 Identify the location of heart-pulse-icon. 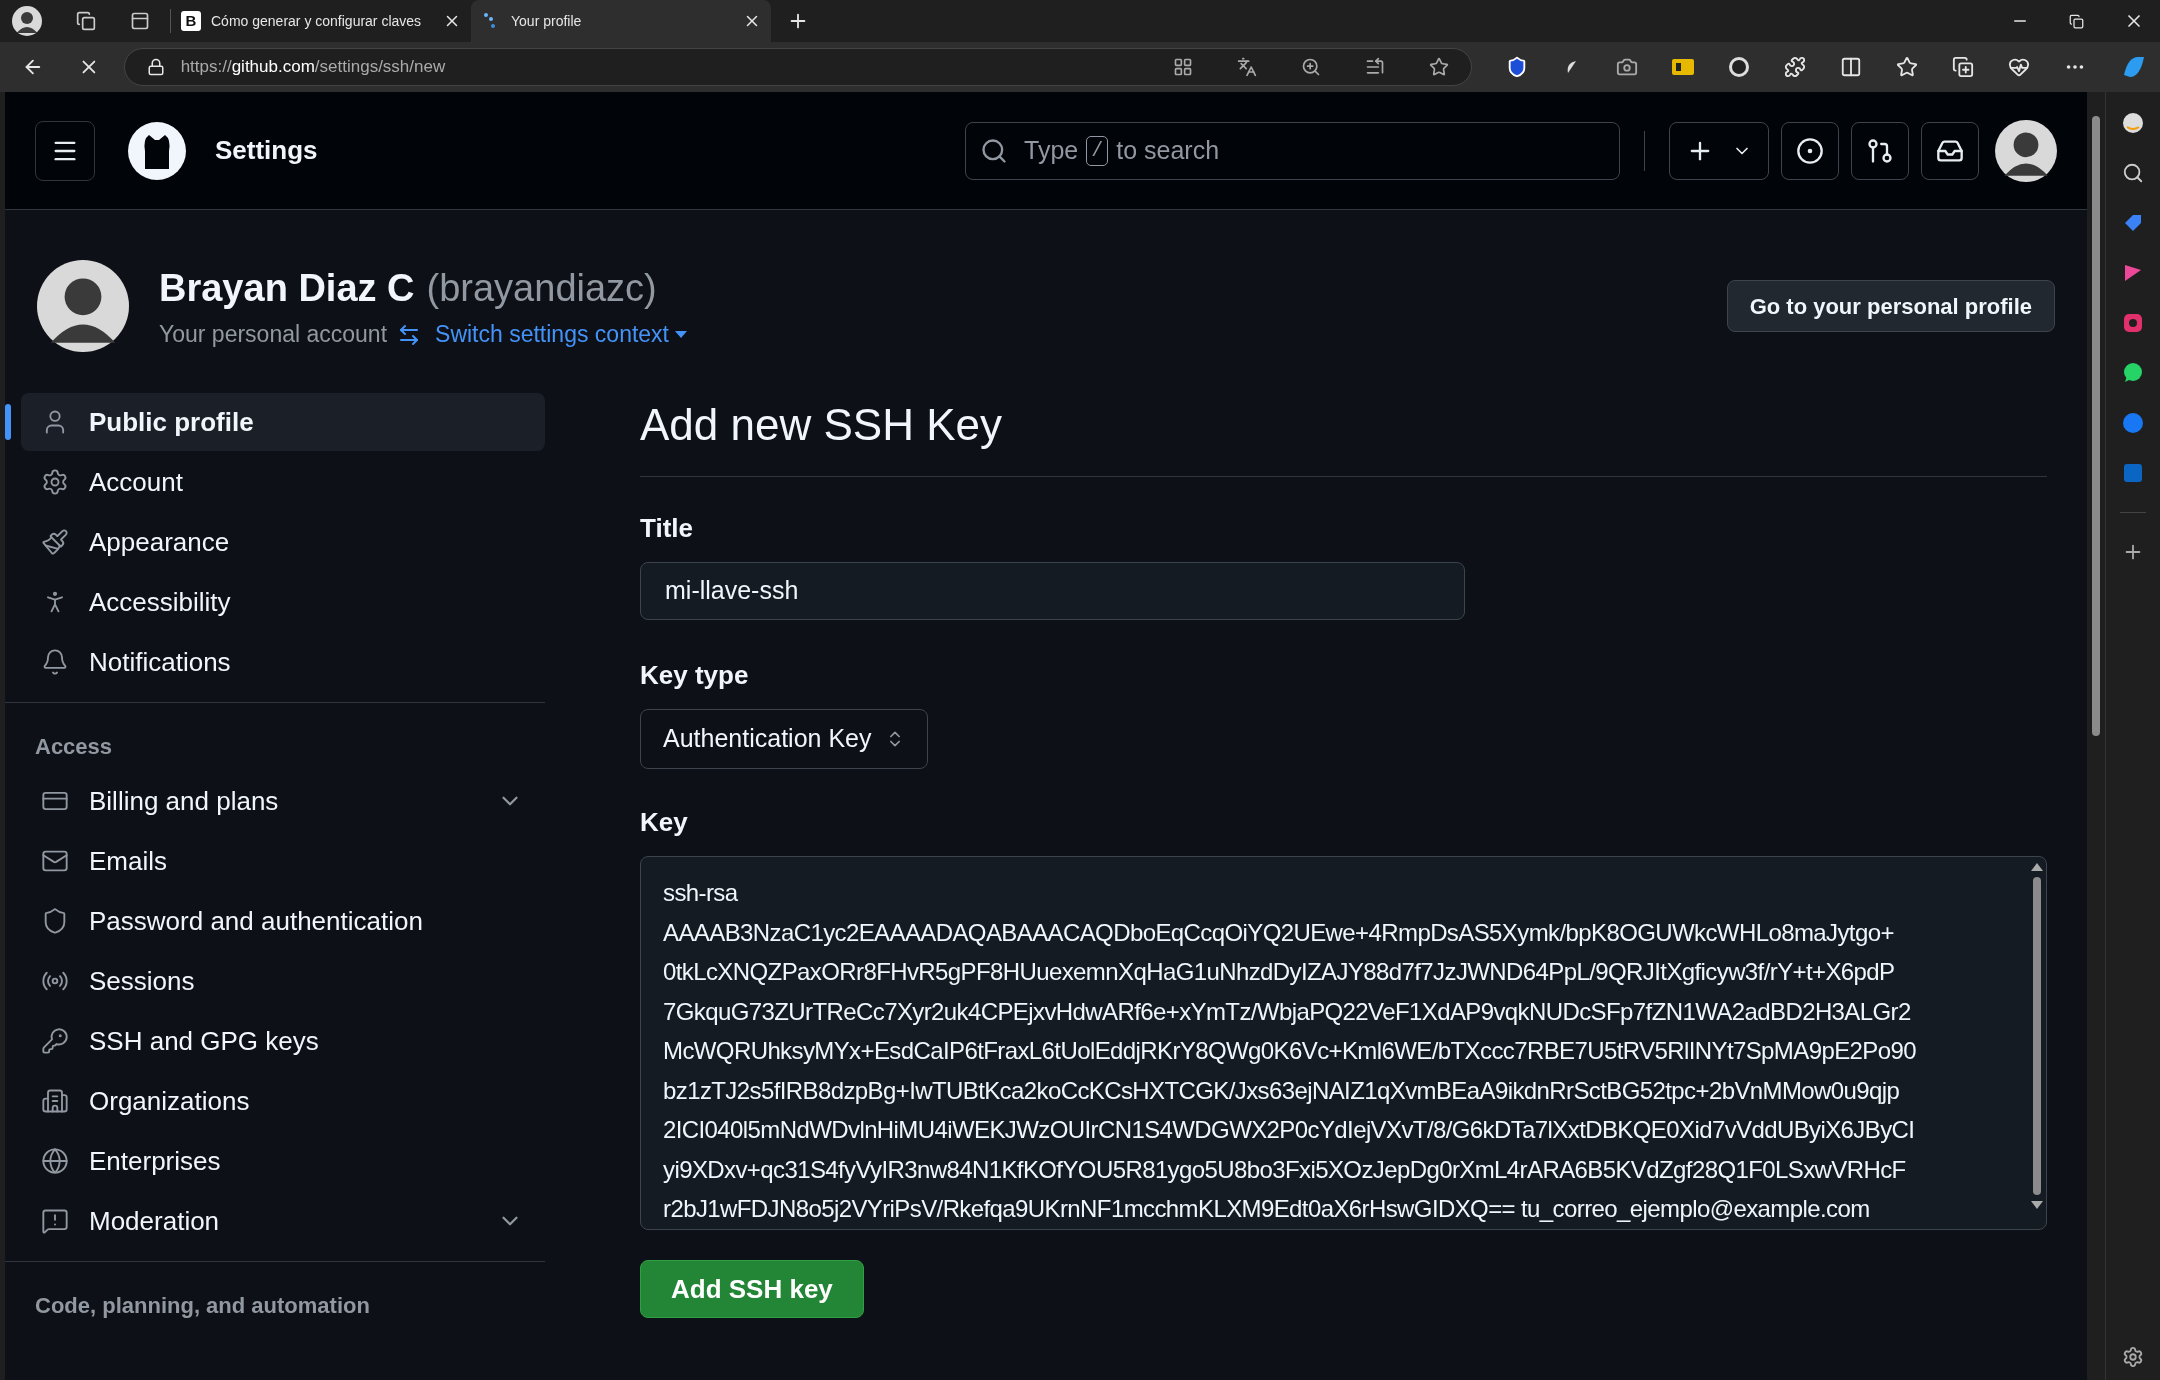
(2019, 67).